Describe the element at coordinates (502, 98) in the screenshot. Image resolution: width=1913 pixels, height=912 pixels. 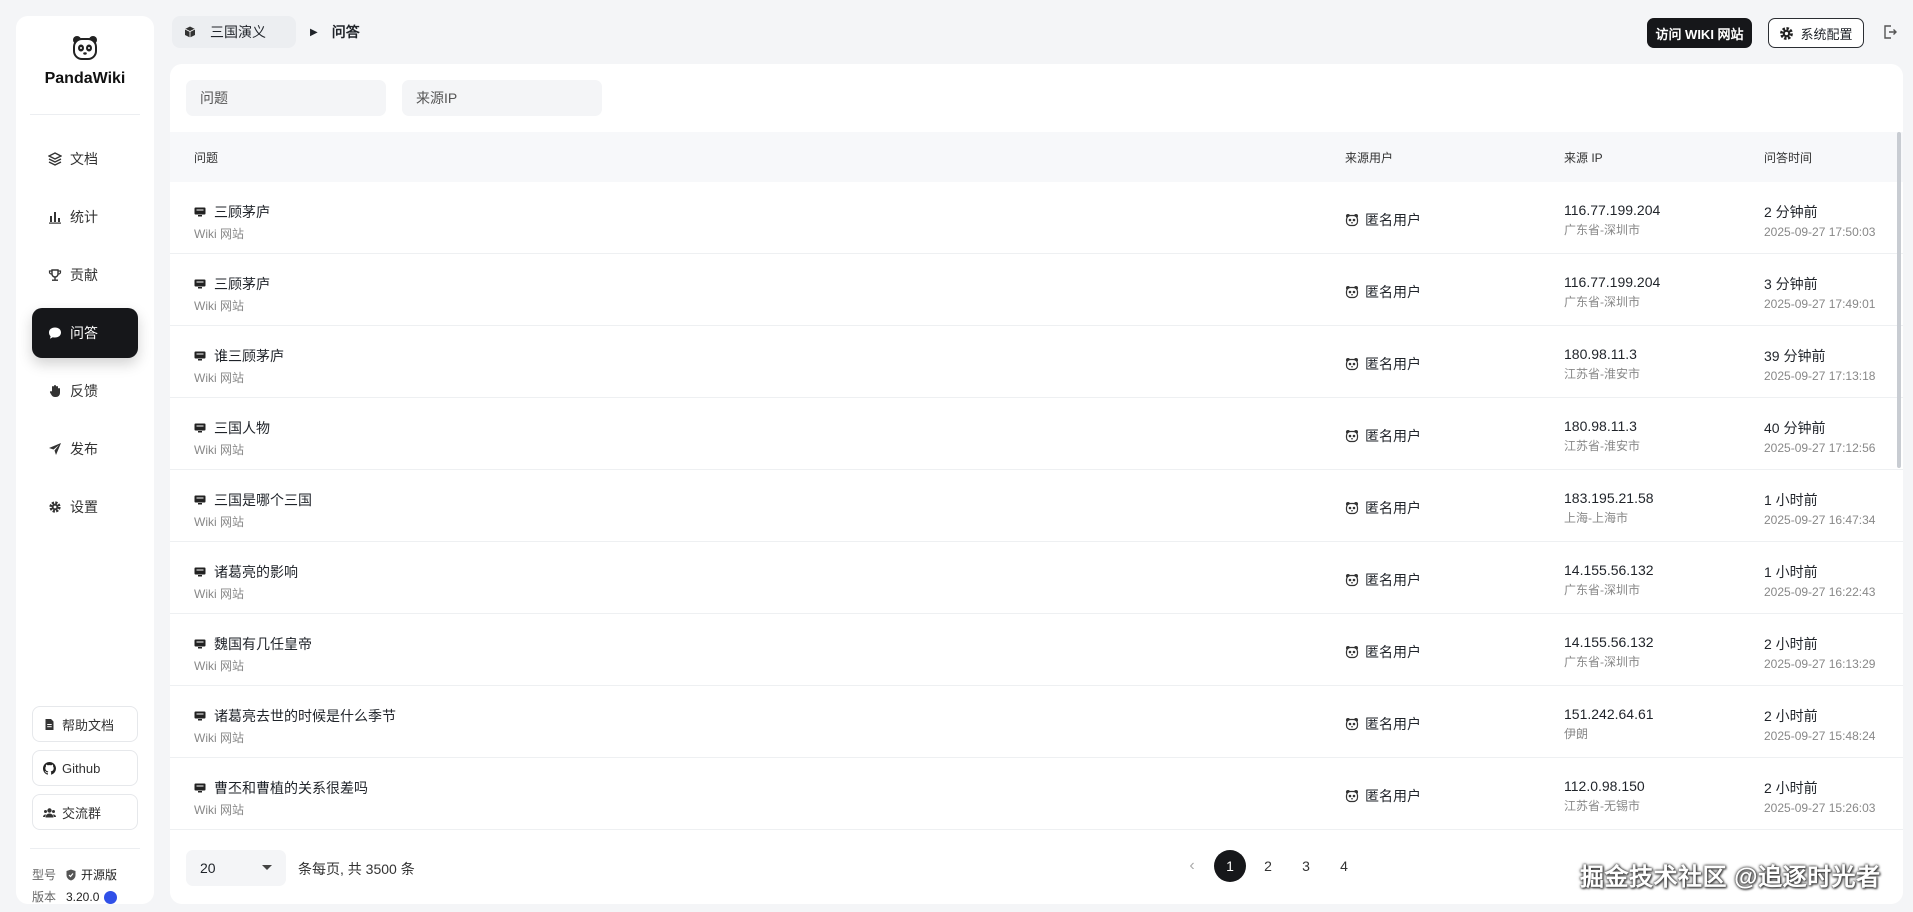
I see `ip-filter-input` at that location.